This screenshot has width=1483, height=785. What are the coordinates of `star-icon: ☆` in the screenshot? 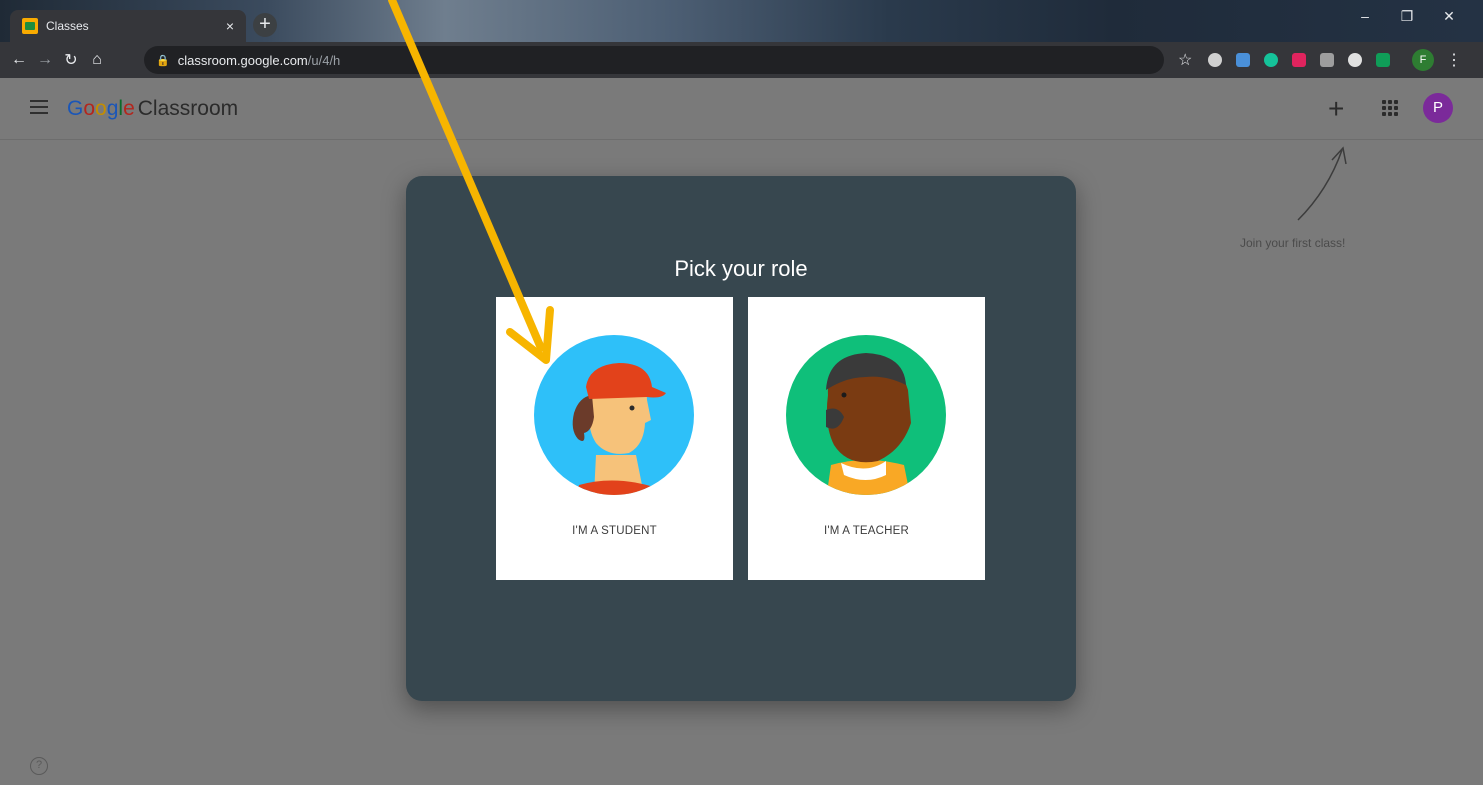 It's located at (1185, 60).